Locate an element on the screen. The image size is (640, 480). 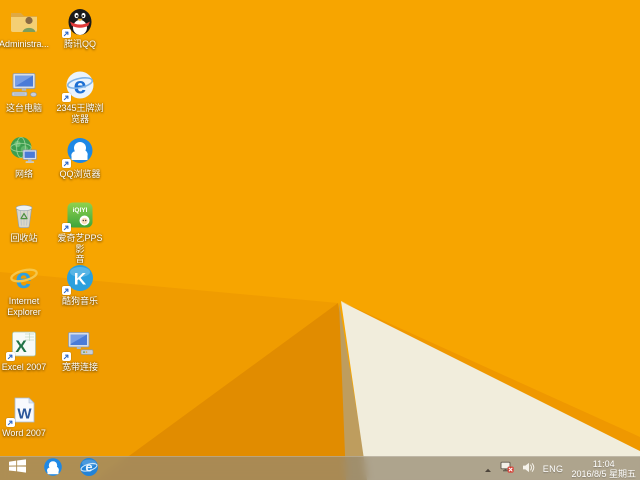
computer-icon is located at coordinates (24, 85).